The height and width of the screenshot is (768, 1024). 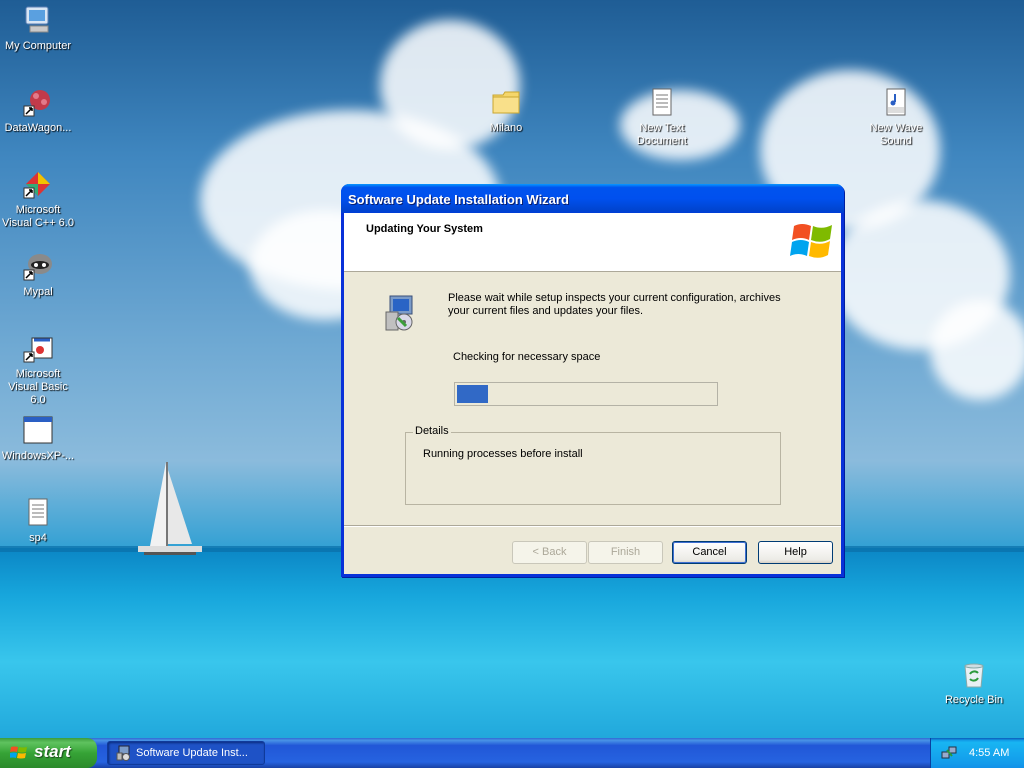 I want to click on details-text: Running processes before install, so click(x=503, y=454).